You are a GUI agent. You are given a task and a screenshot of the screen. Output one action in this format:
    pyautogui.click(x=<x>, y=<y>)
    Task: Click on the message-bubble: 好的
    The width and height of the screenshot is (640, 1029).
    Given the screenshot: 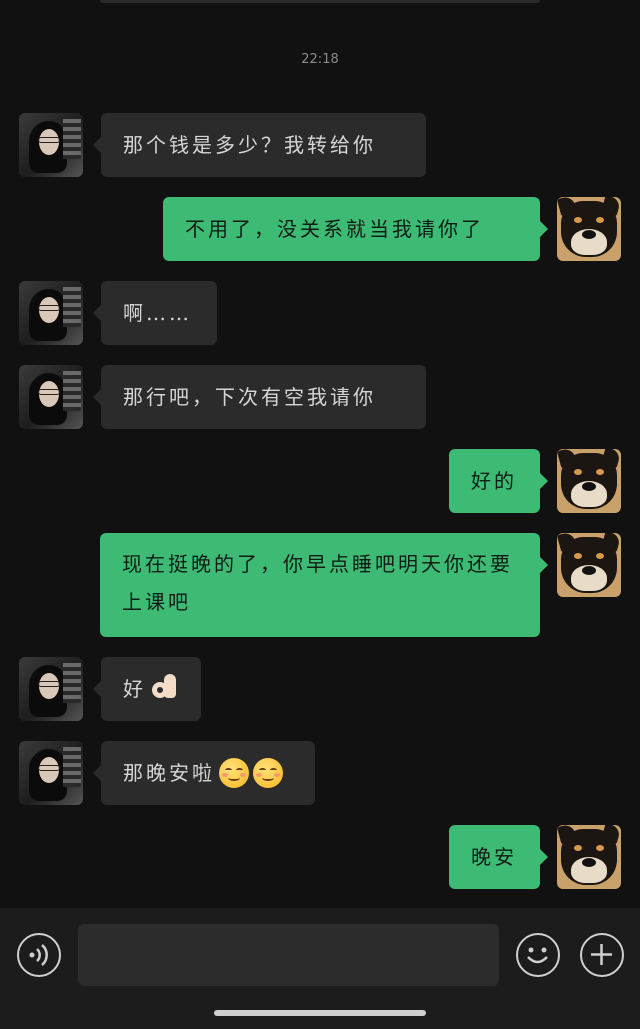 What is the action you would take?
    pyautogui.click(x=498, y=481)
    